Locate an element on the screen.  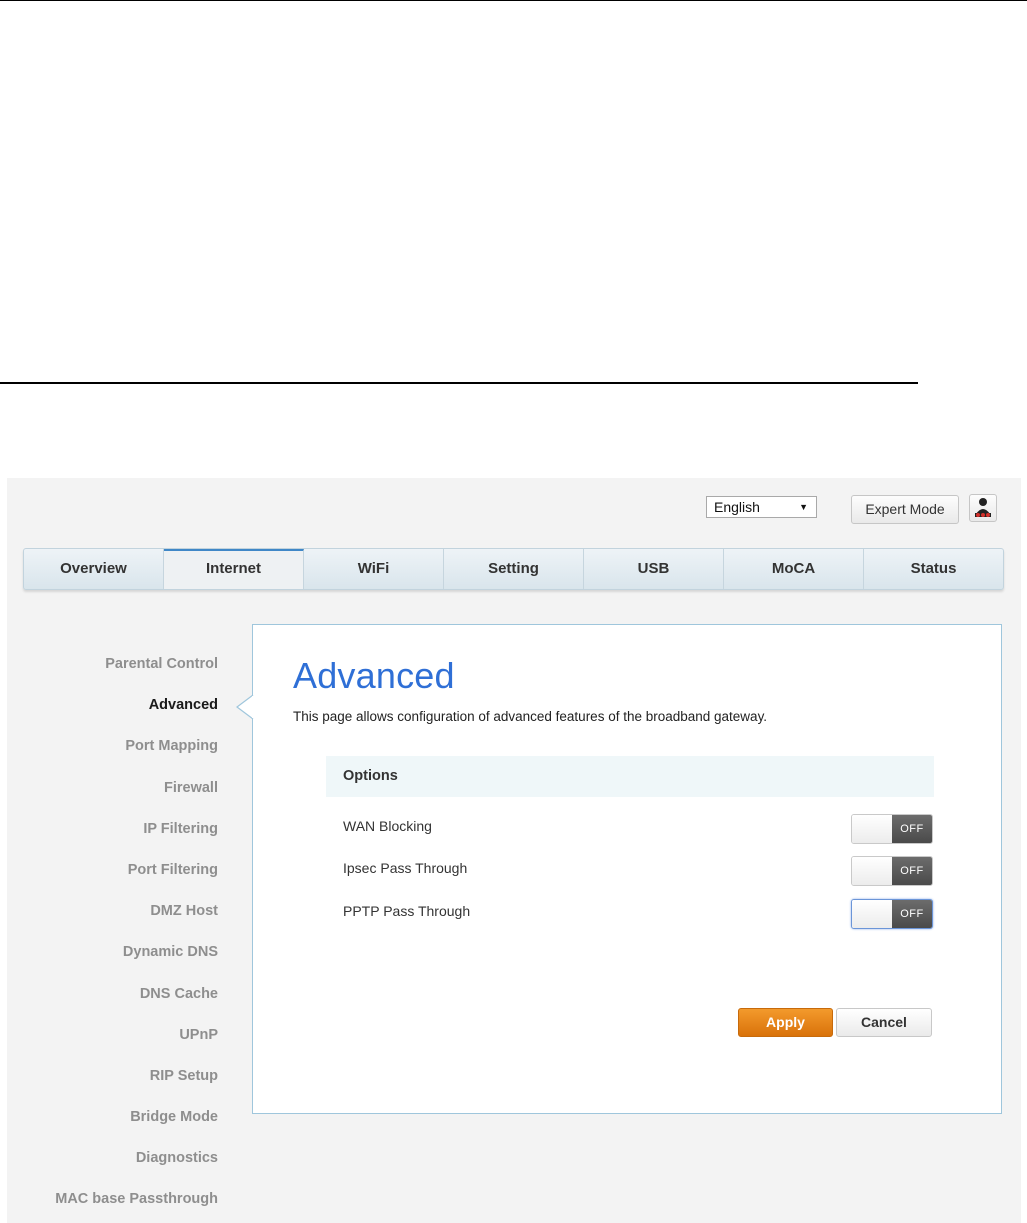
tab-internet: Internet is located at coordinates (234, 569).